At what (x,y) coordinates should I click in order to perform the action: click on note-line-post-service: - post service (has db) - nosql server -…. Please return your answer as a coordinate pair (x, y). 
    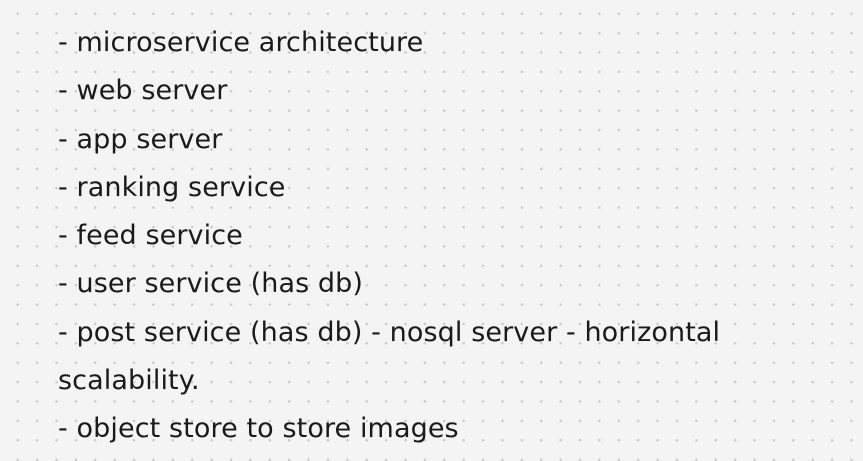
    Looking at the image, I should click on (389, 332).